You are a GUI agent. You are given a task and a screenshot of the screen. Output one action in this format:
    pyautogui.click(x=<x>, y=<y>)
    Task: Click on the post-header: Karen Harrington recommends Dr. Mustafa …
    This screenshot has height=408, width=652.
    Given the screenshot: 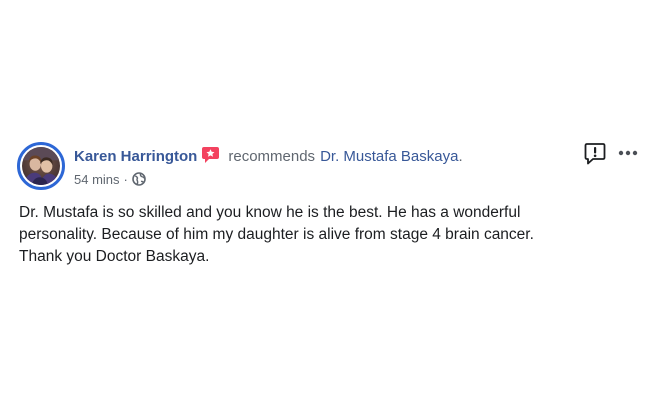 What is the action you would take?
    pyautogui.click(x=268, y=156)
    